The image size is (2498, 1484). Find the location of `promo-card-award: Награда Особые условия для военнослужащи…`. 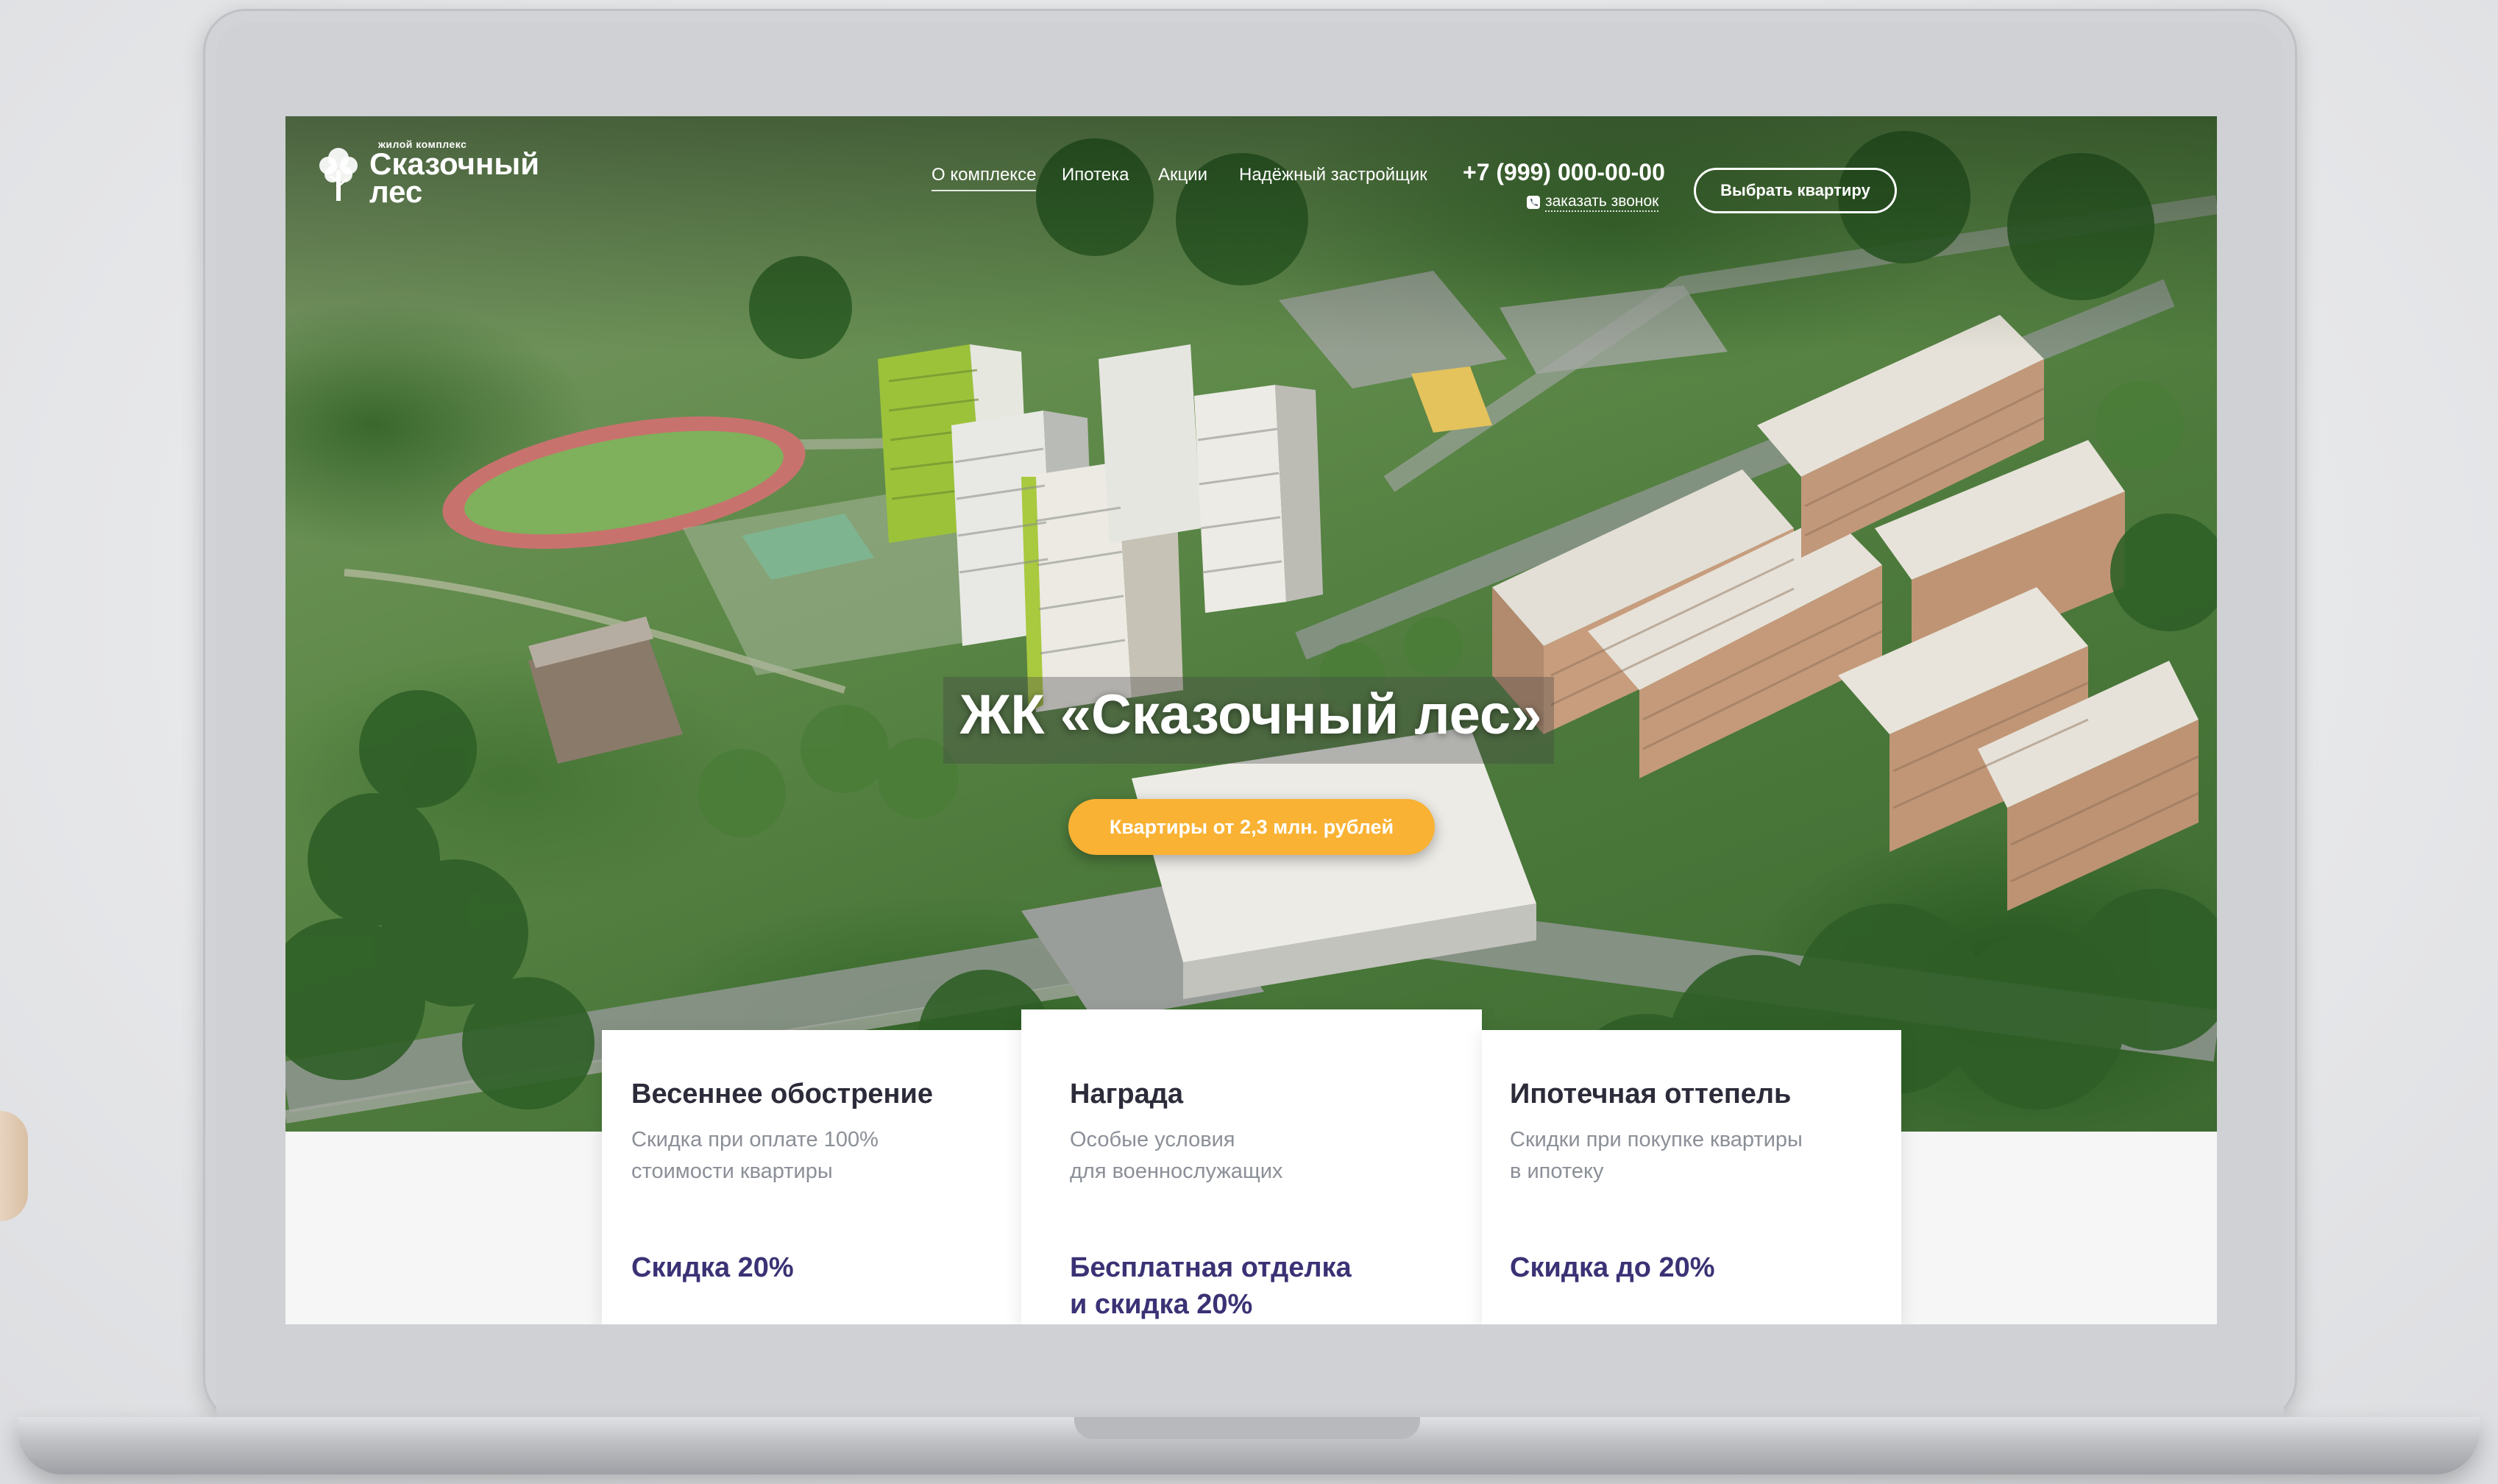

promo-card-award: Награда Особые условия для военнослужащи… is located at coordinates (1252, 1166).